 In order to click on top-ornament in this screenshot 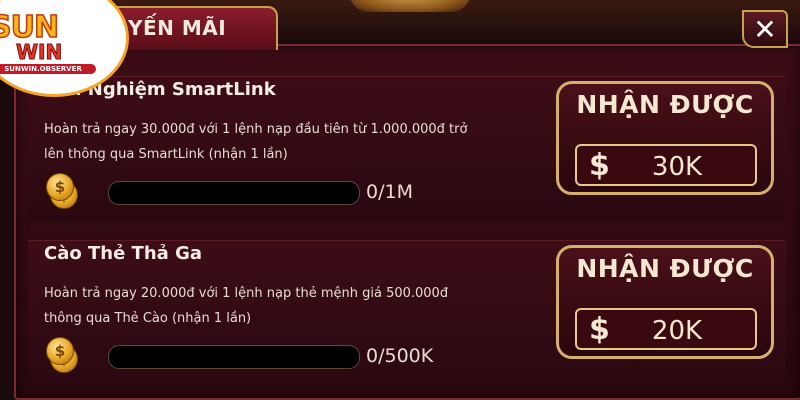, I will do `click(410, 6)`.